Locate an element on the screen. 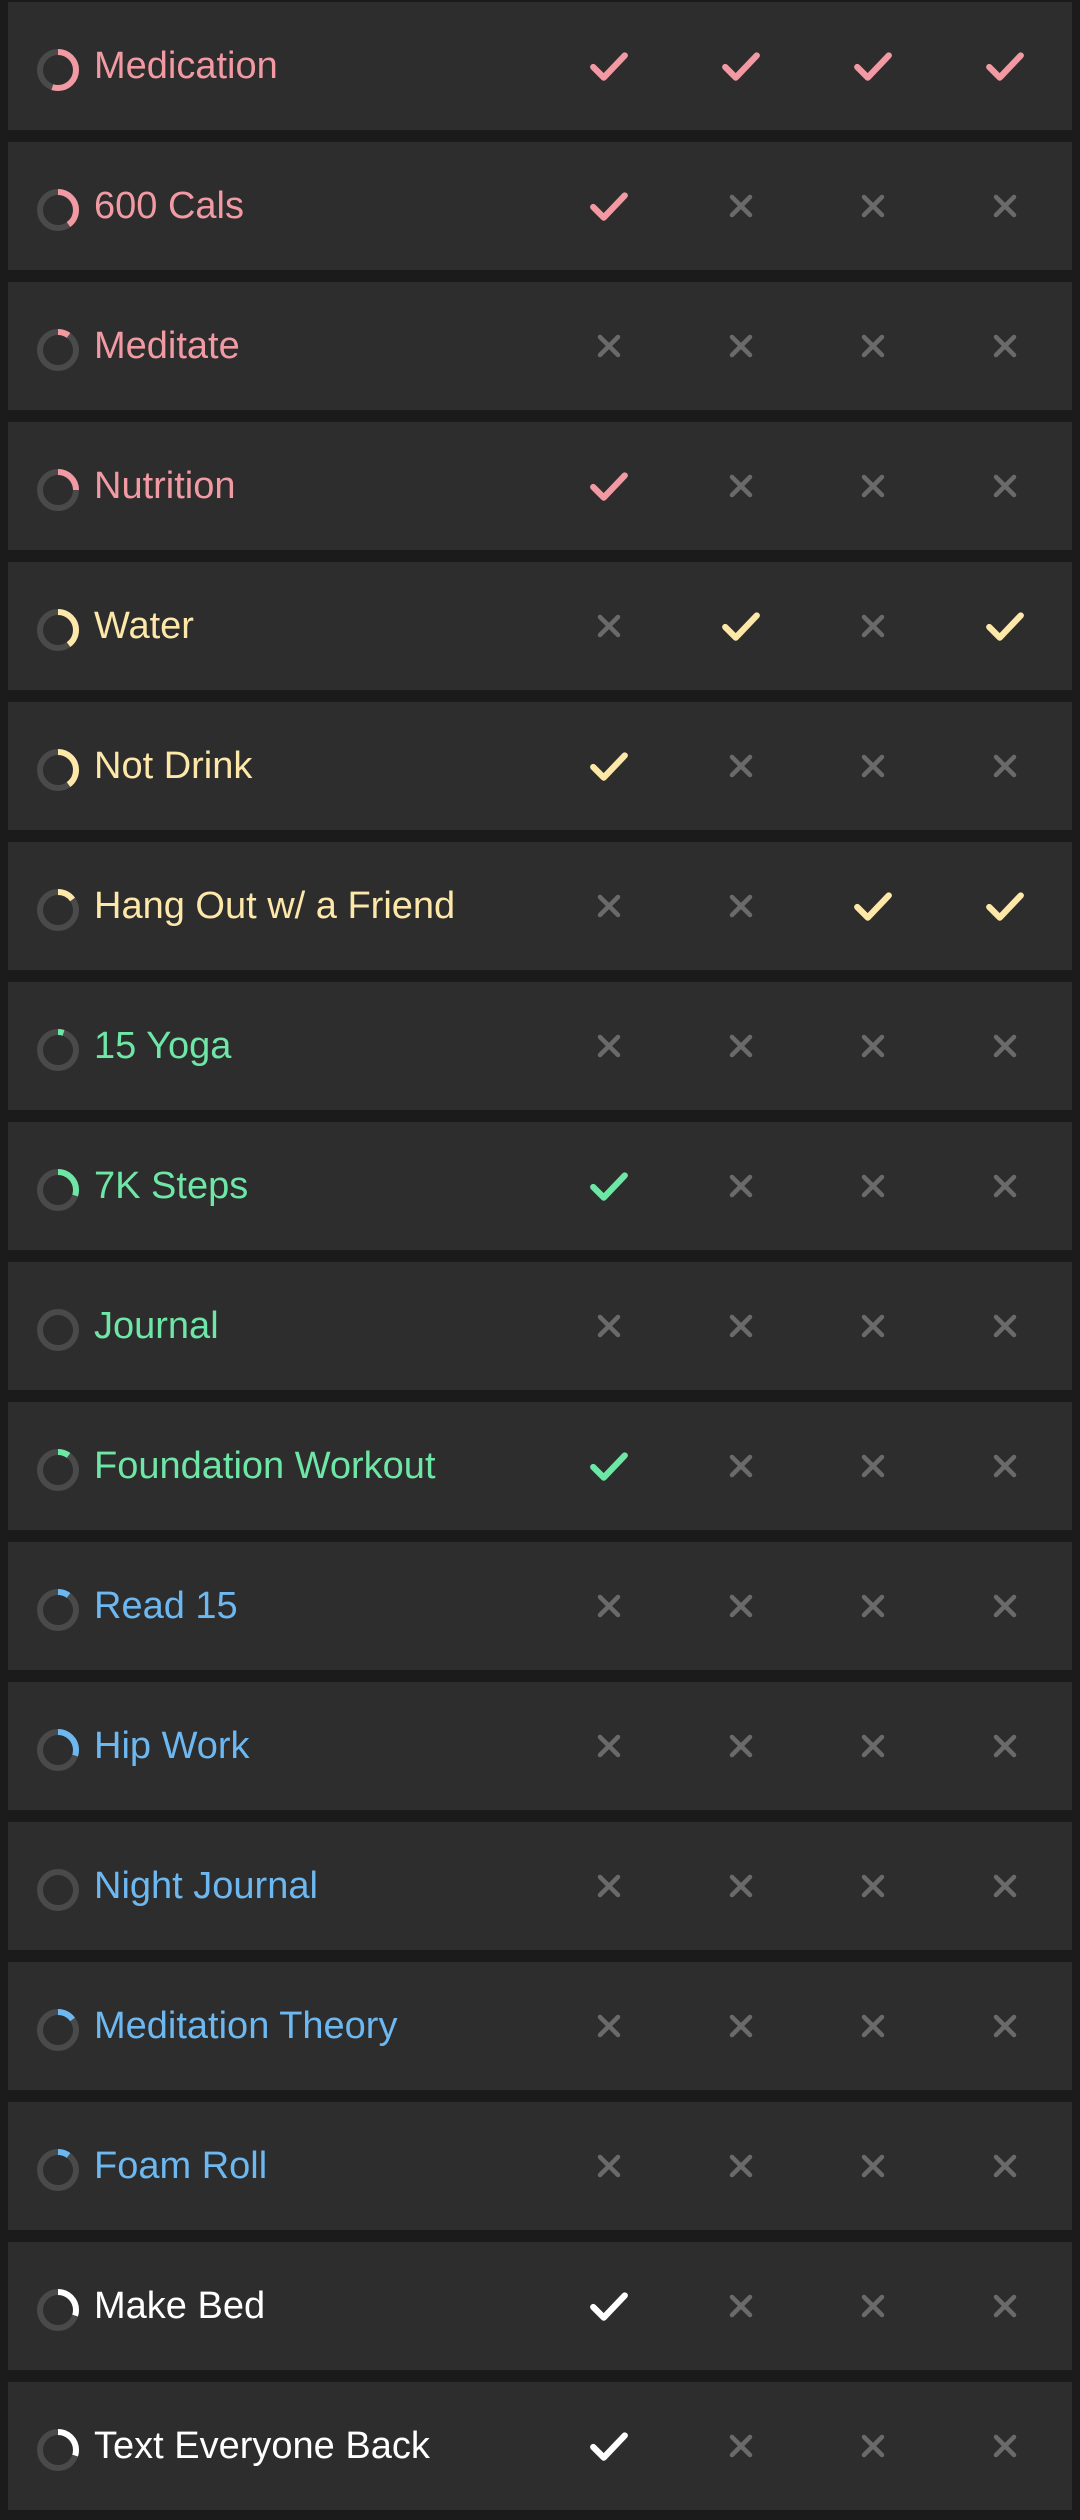 The width and height of the screenshot is (1080, 2520). habit-name: Read 15 is located at coordinates (166, 1606).